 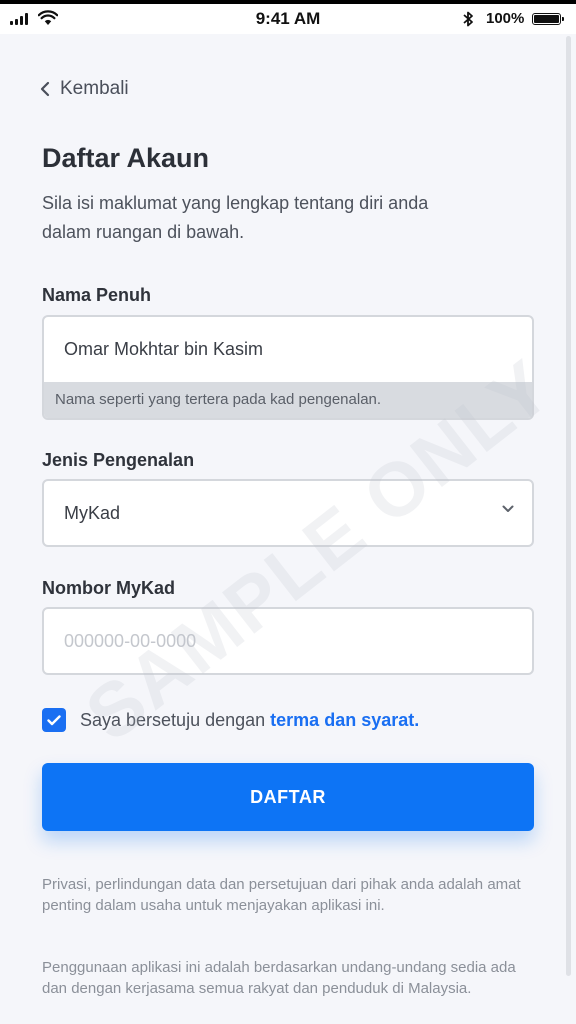 I want to click on back-label: Kembali, so click(x=94, y=88).